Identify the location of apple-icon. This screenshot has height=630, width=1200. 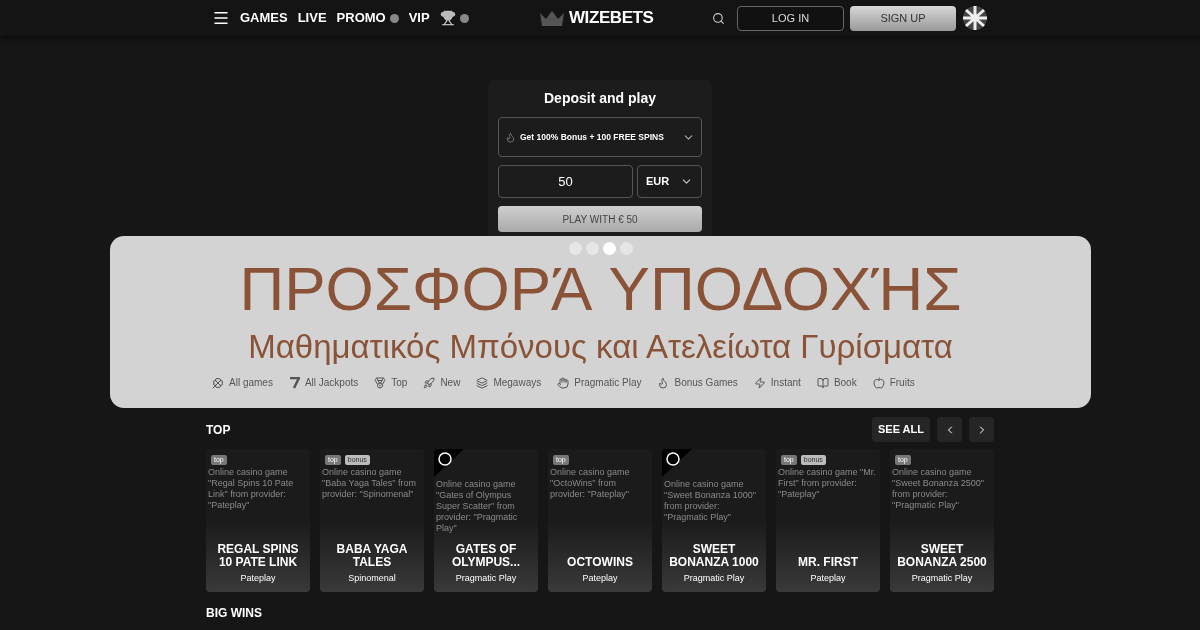
(878, 382).